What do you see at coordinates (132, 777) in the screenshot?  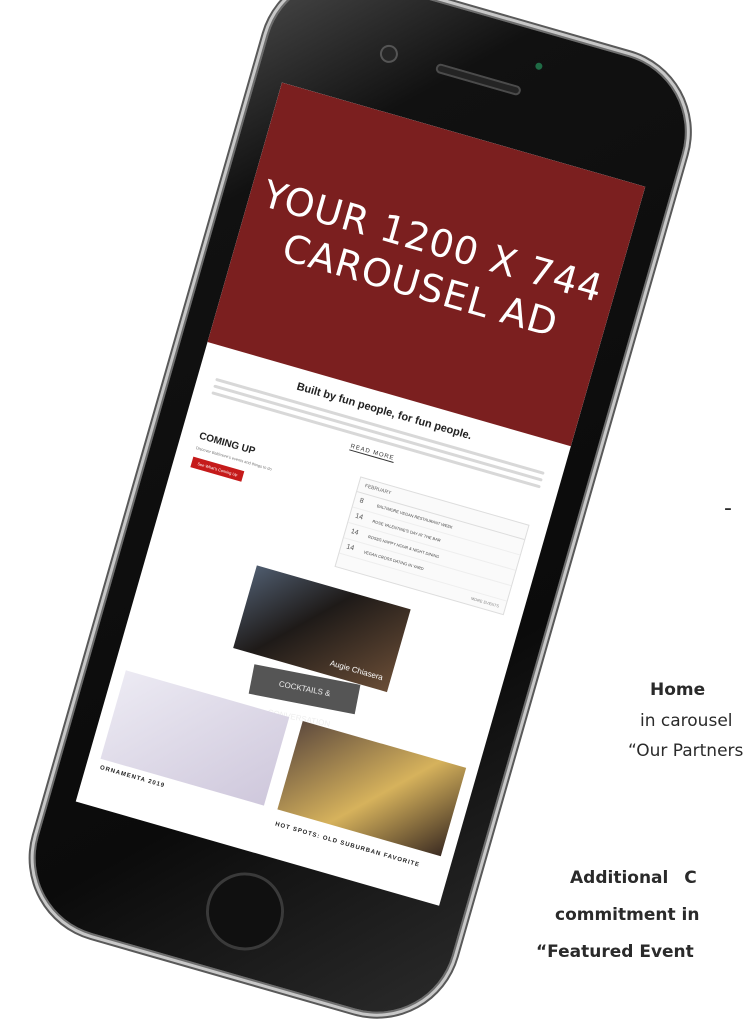 I see `gallery-tile-title: ORNAMENTA 2019` at bounding box center [132, 777].